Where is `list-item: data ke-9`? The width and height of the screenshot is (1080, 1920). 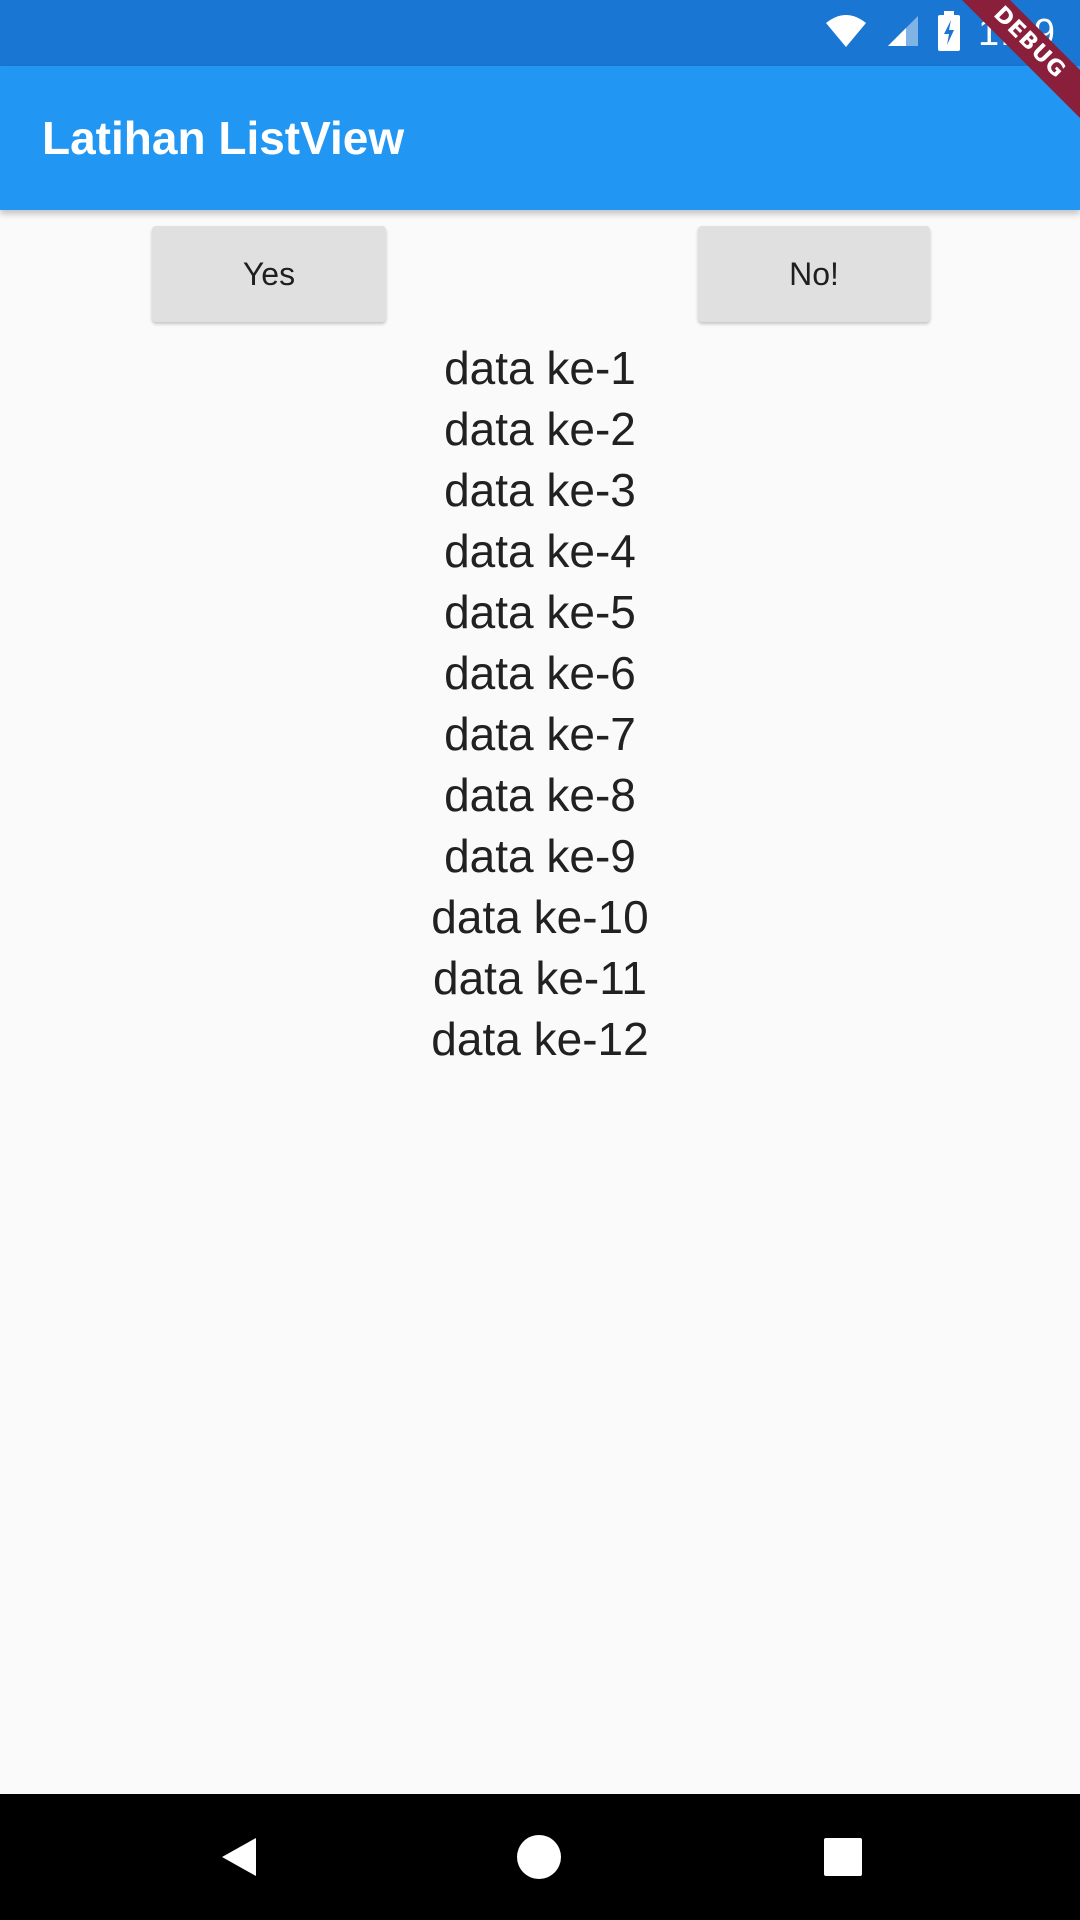
list-item: data ke-9 is located at coordinates (540, 856).